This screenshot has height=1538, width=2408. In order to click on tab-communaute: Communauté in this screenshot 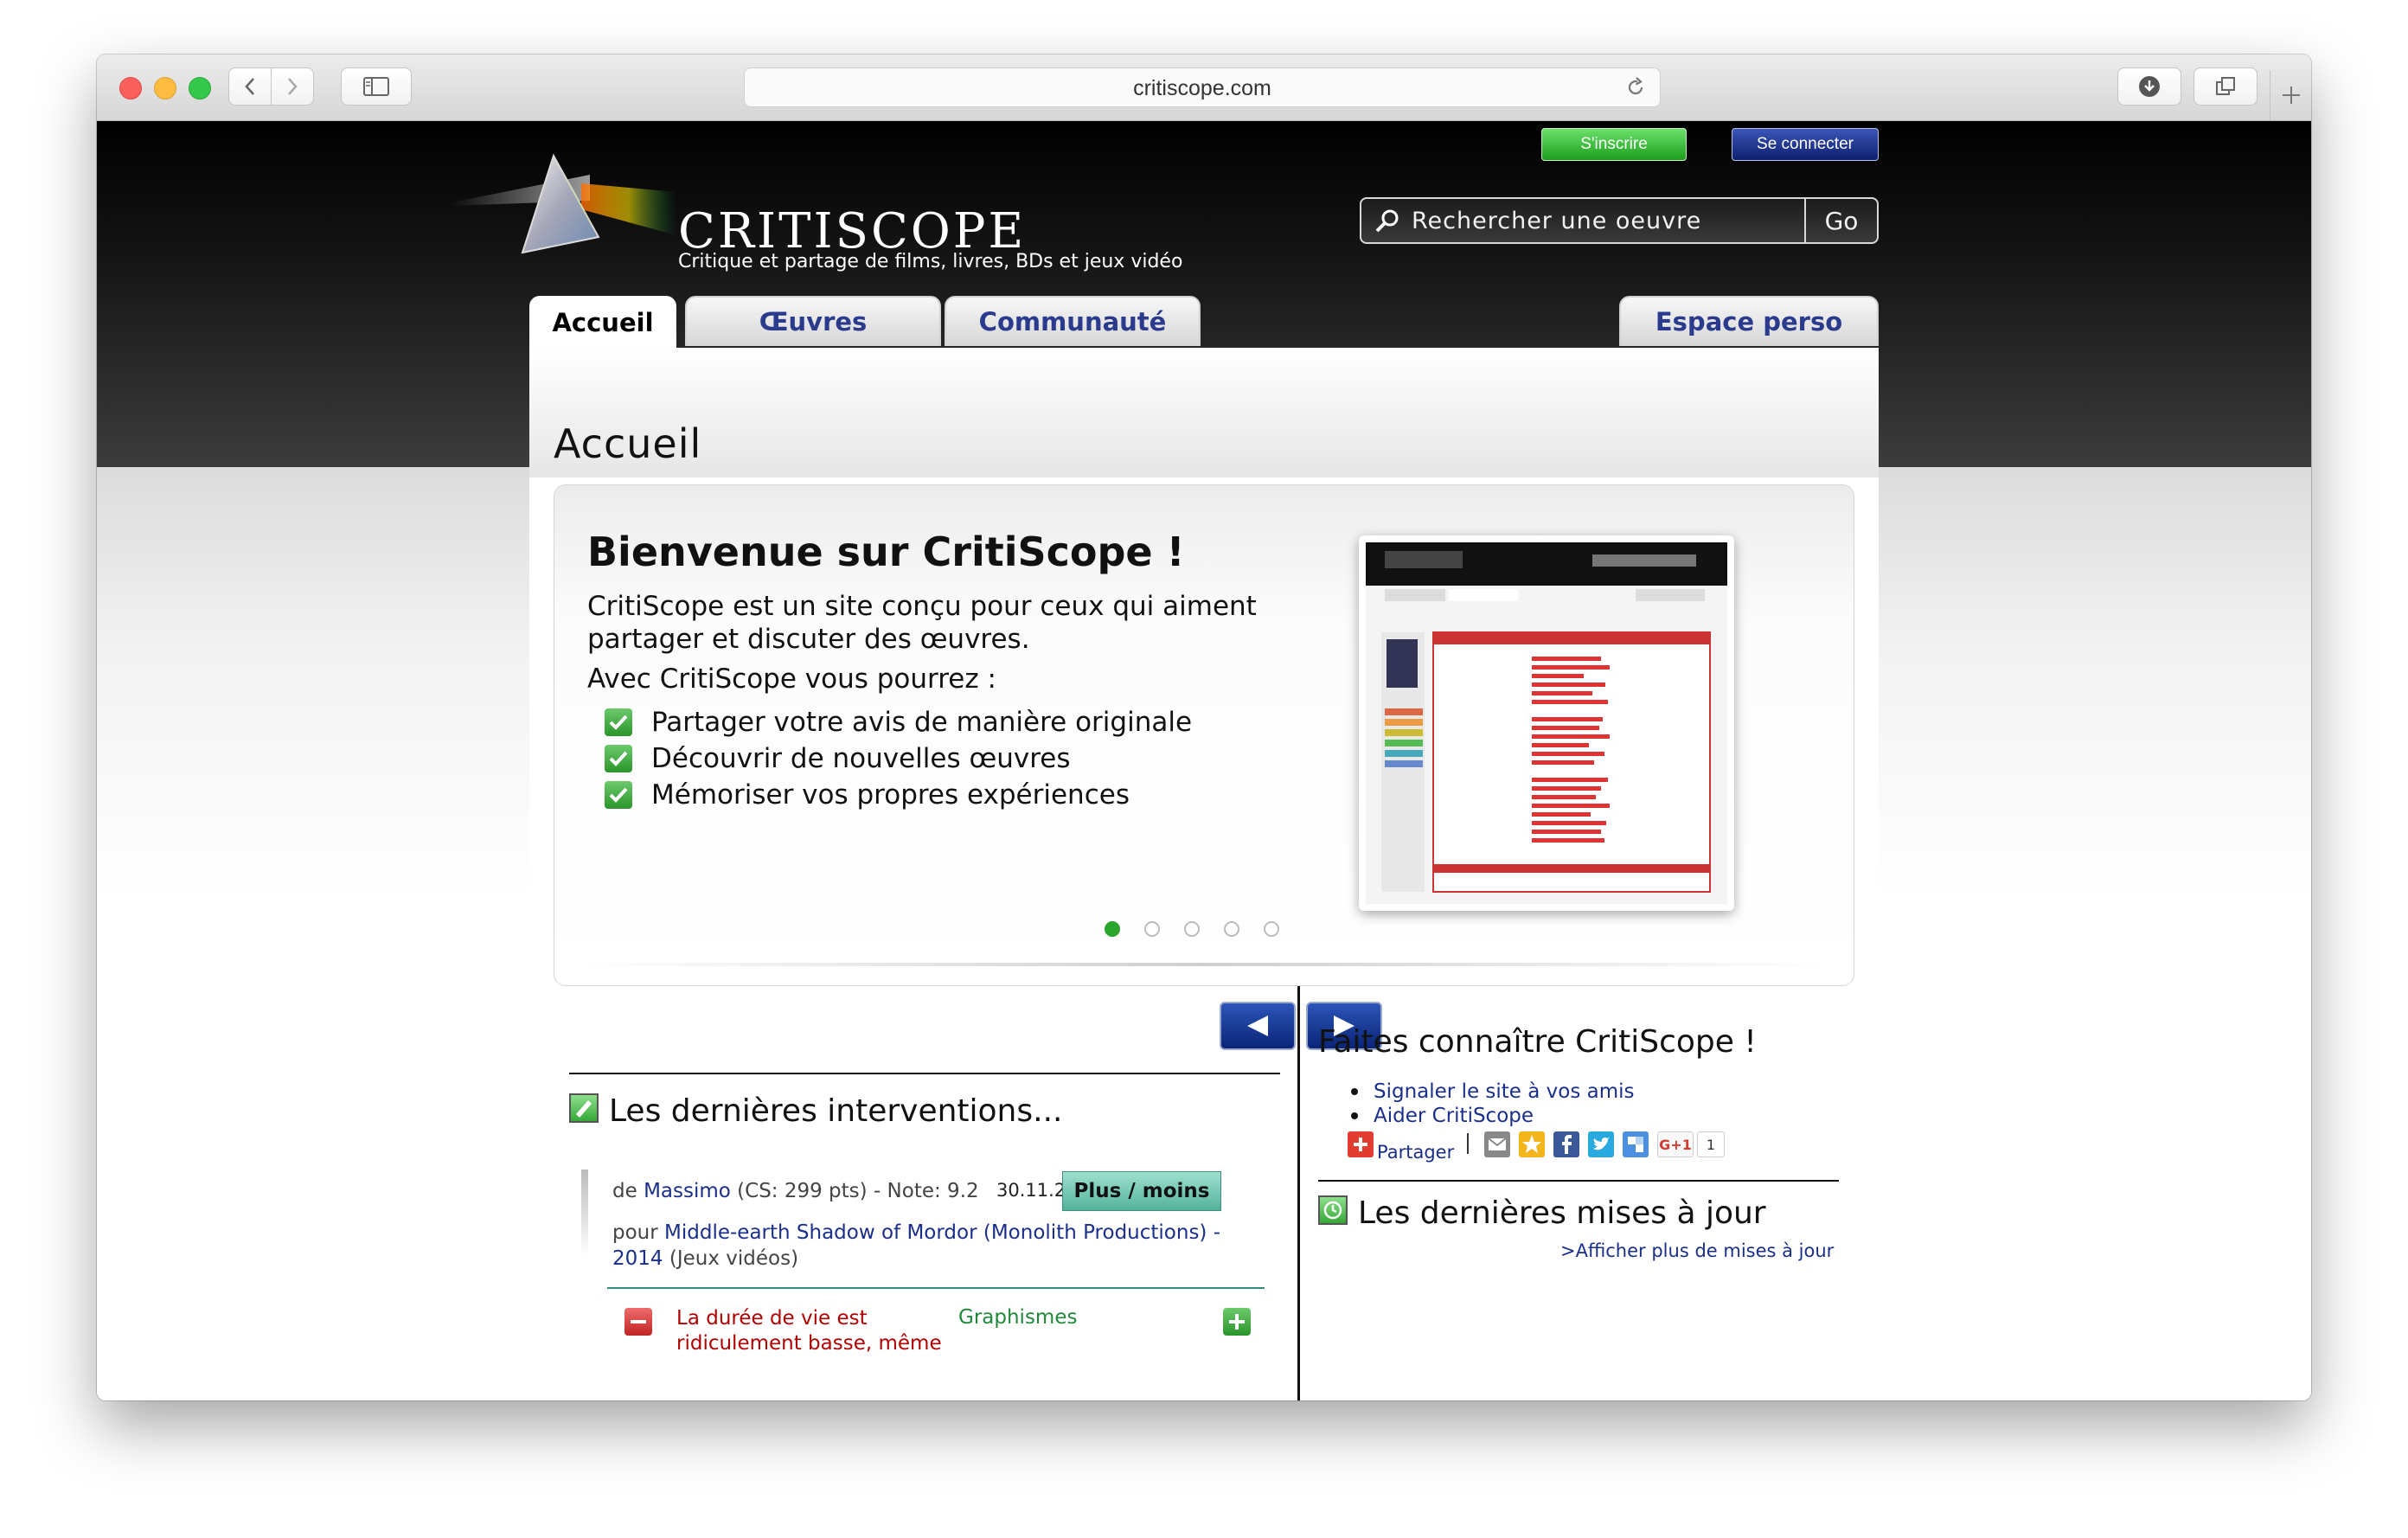, I will do `click(1073, 321)`.